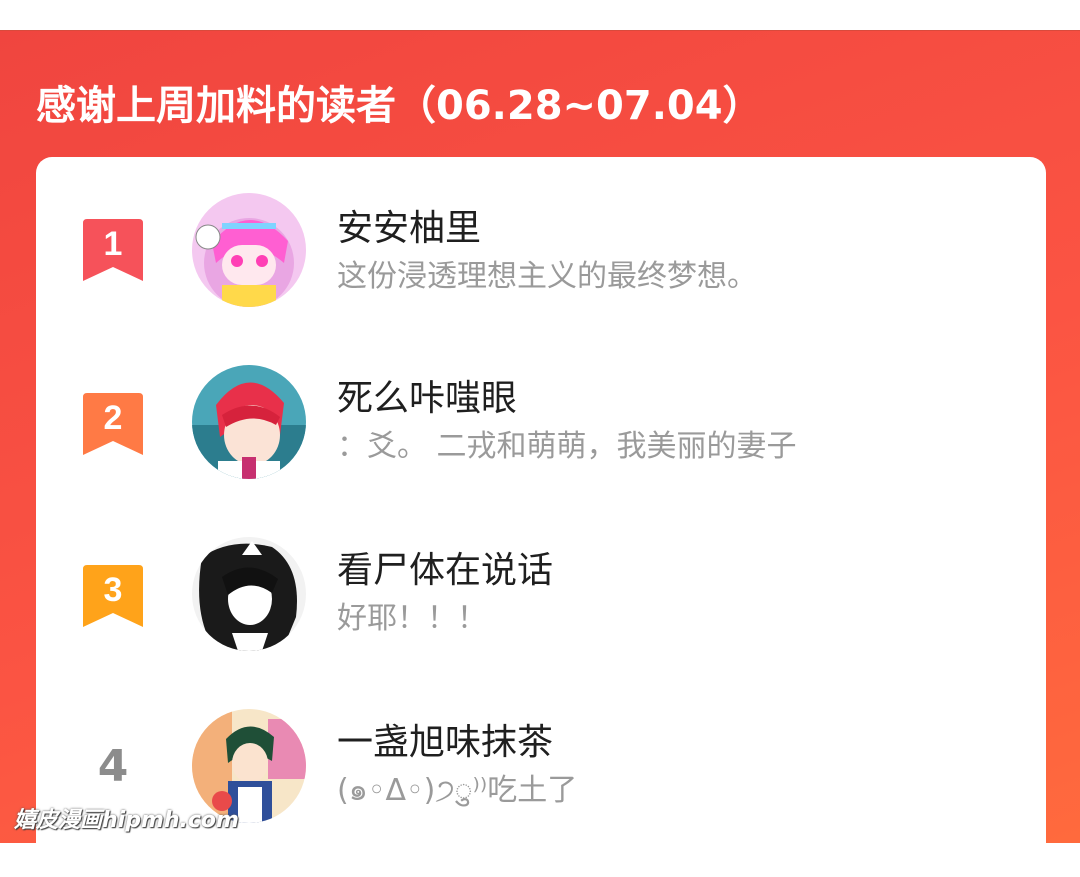 This screenshot has height=877, width=1080. I want to click on top-strip, so click(540, 15).